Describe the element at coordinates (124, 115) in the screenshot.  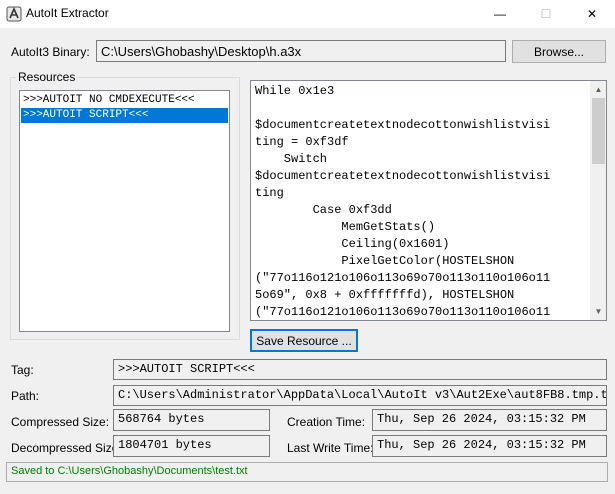
I see `resource-list-item: >>>AUTOIT SCRIPT<<<` at that location.